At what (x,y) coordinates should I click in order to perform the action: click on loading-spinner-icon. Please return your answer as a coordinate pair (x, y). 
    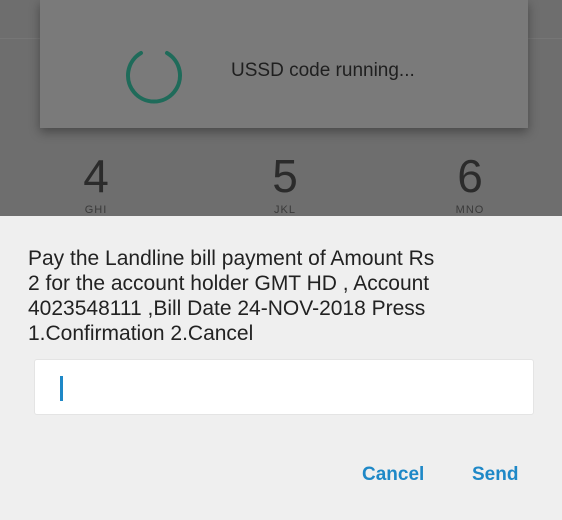
    Looking at the image, I should click on (154, 77).